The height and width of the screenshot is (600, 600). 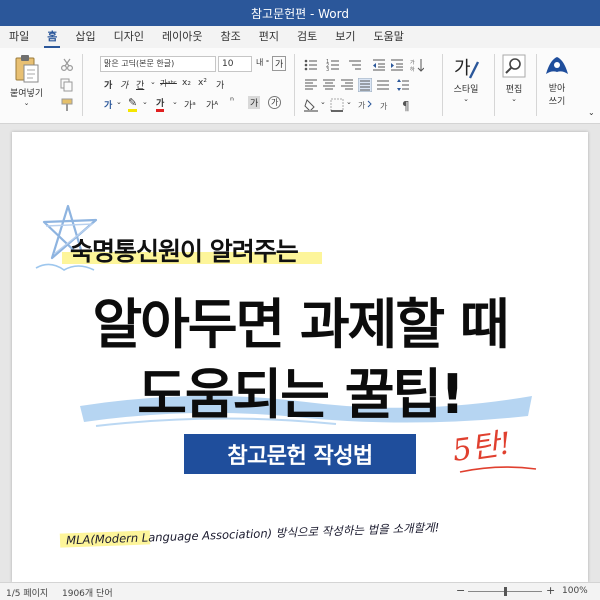 What do you see at coordinates (52, 37) in the screenshot?
I see `tab-home: 홈` at bounding box center [52, 37].